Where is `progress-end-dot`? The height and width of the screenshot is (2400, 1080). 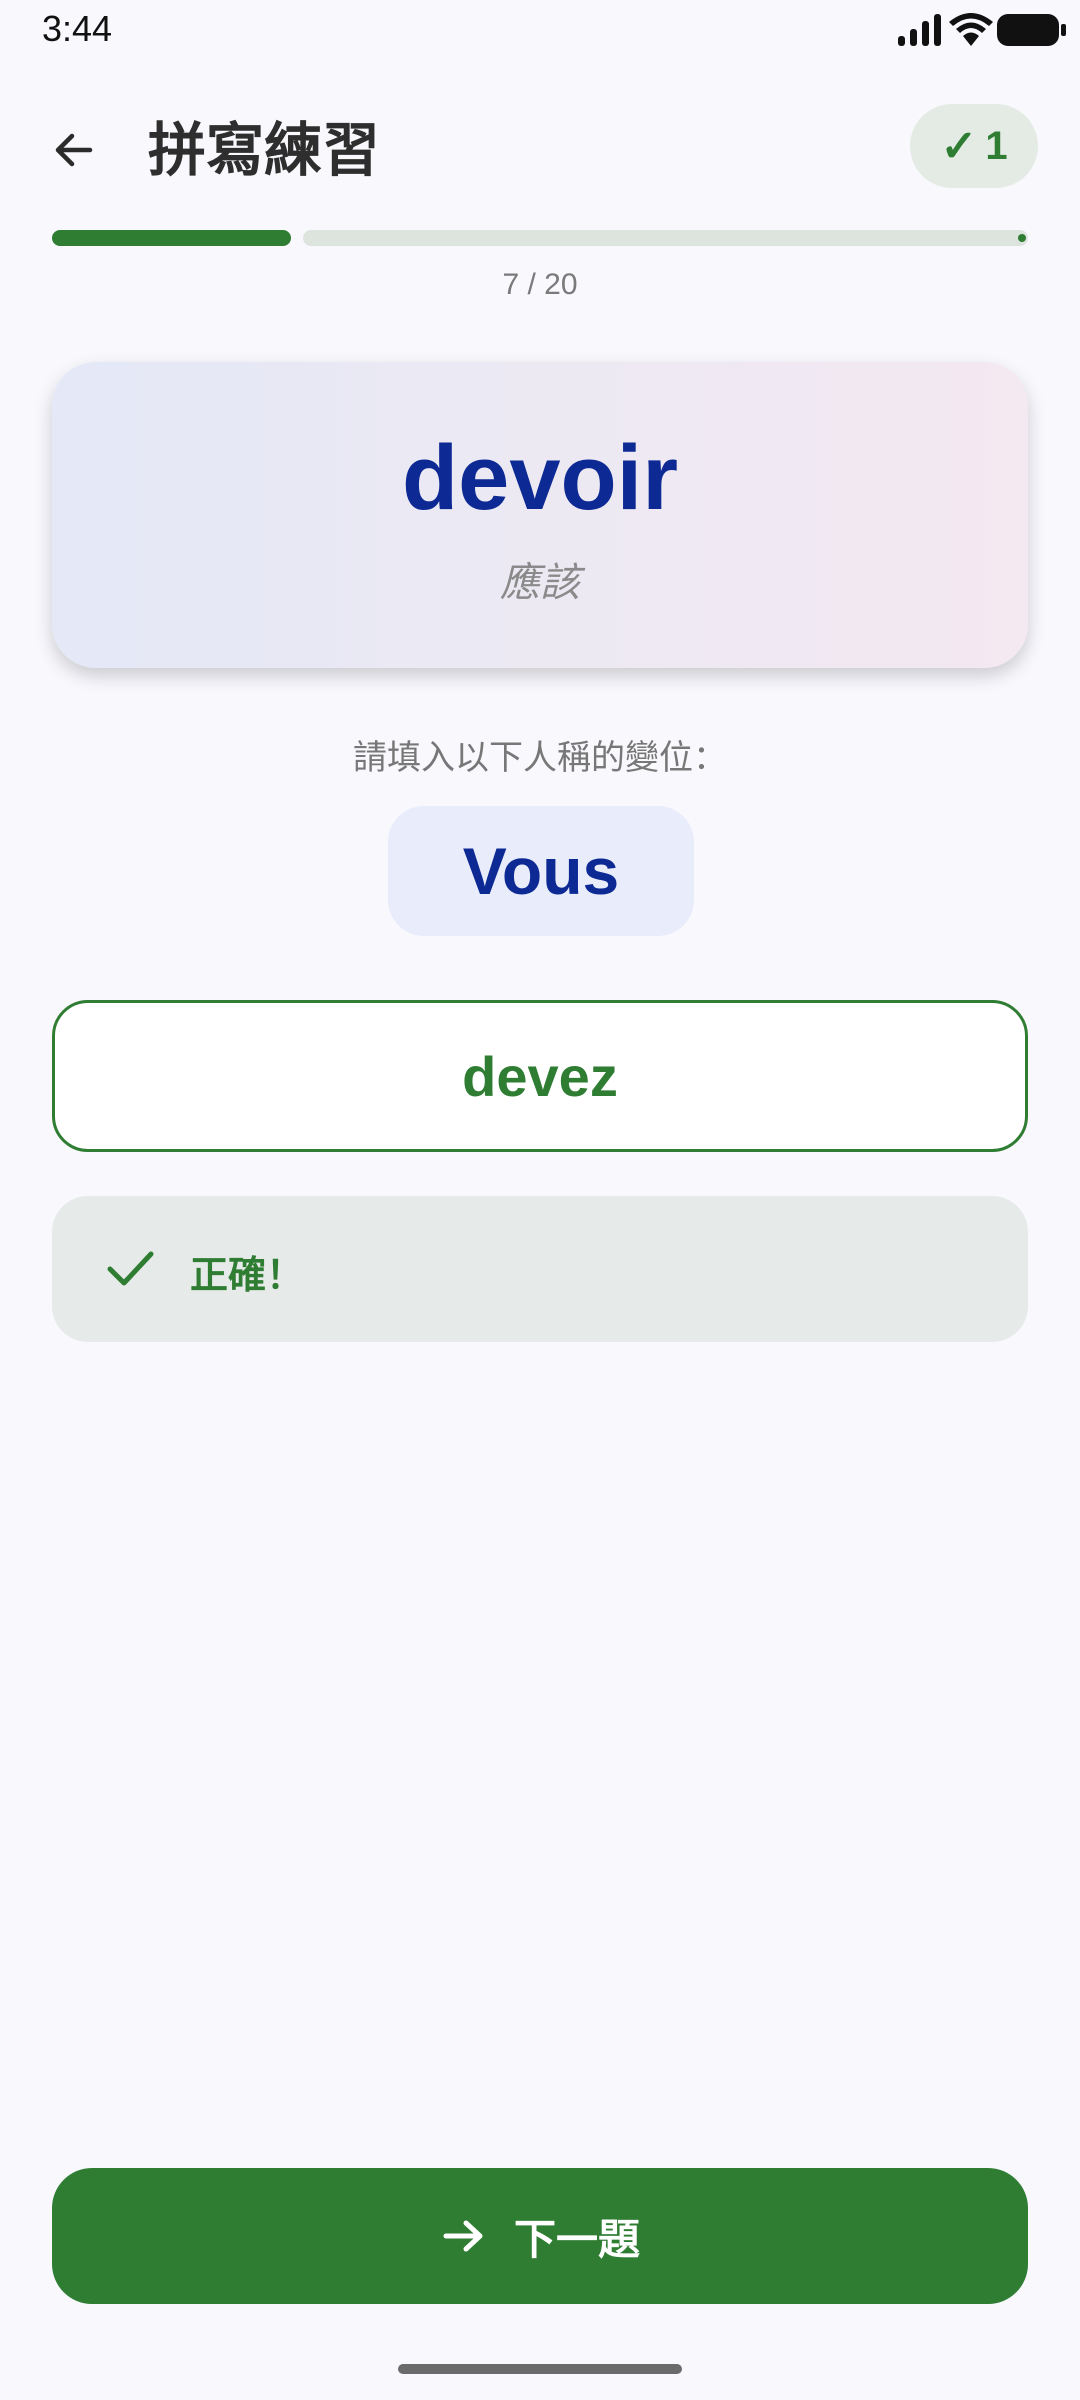 progress-end-dot is located at coordinates (1022, 238).